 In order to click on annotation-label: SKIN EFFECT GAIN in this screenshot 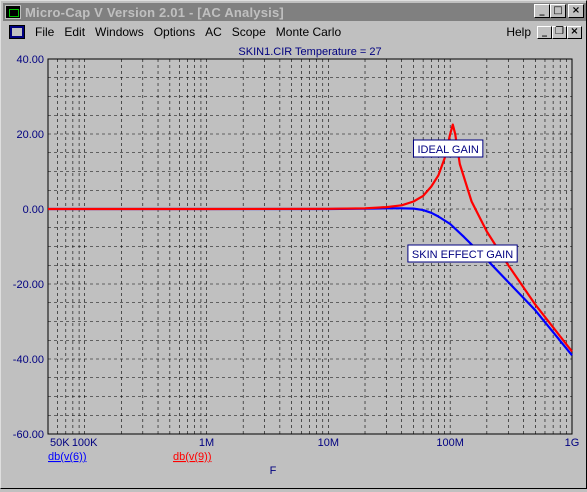, I will do `click(462, 253)`.